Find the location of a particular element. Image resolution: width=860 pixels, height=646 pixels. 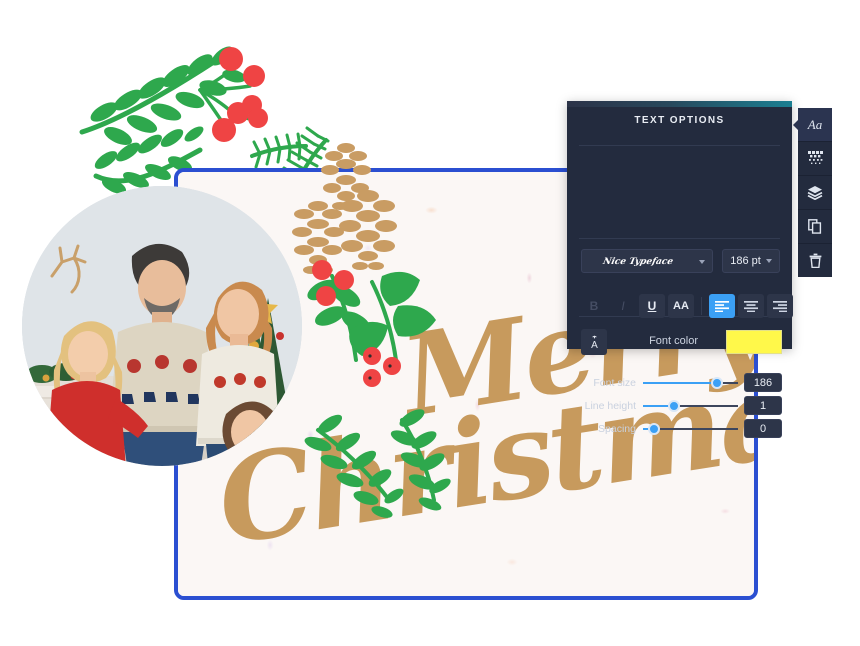

panel-title: TEXT OPTIONS is located at coordinates (679, 120).